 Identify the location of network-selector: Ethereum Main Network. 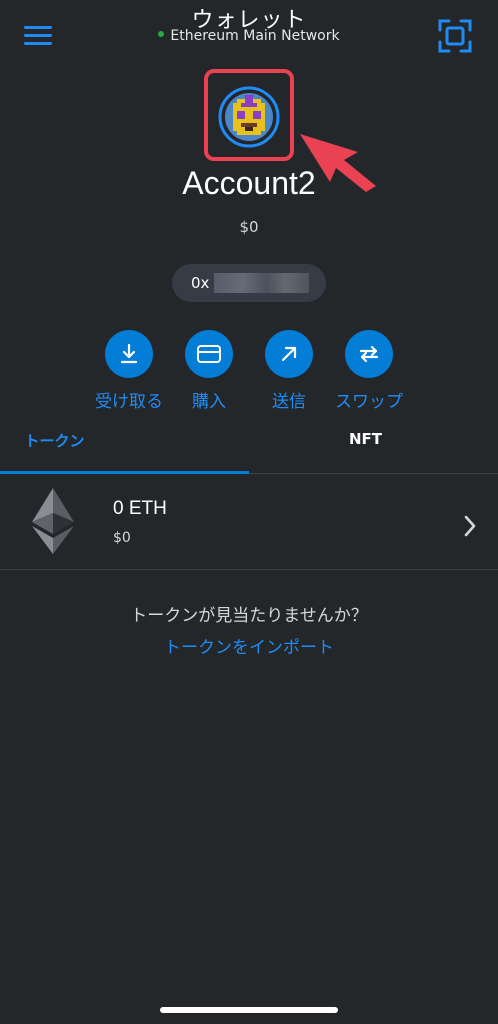
(249, 36).